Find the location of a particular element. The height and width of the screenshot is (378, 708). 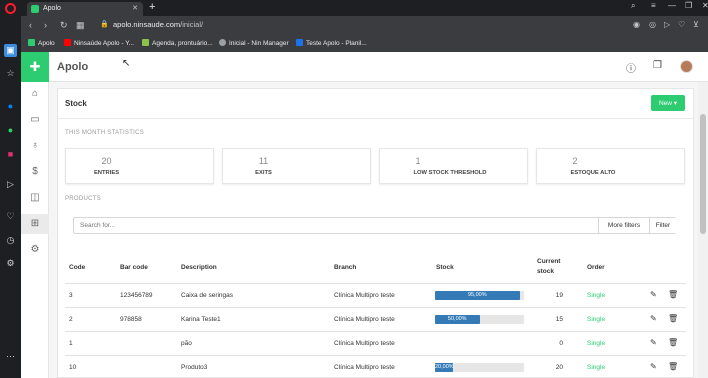

page-scrollbar is located at coordinates (703, 230).